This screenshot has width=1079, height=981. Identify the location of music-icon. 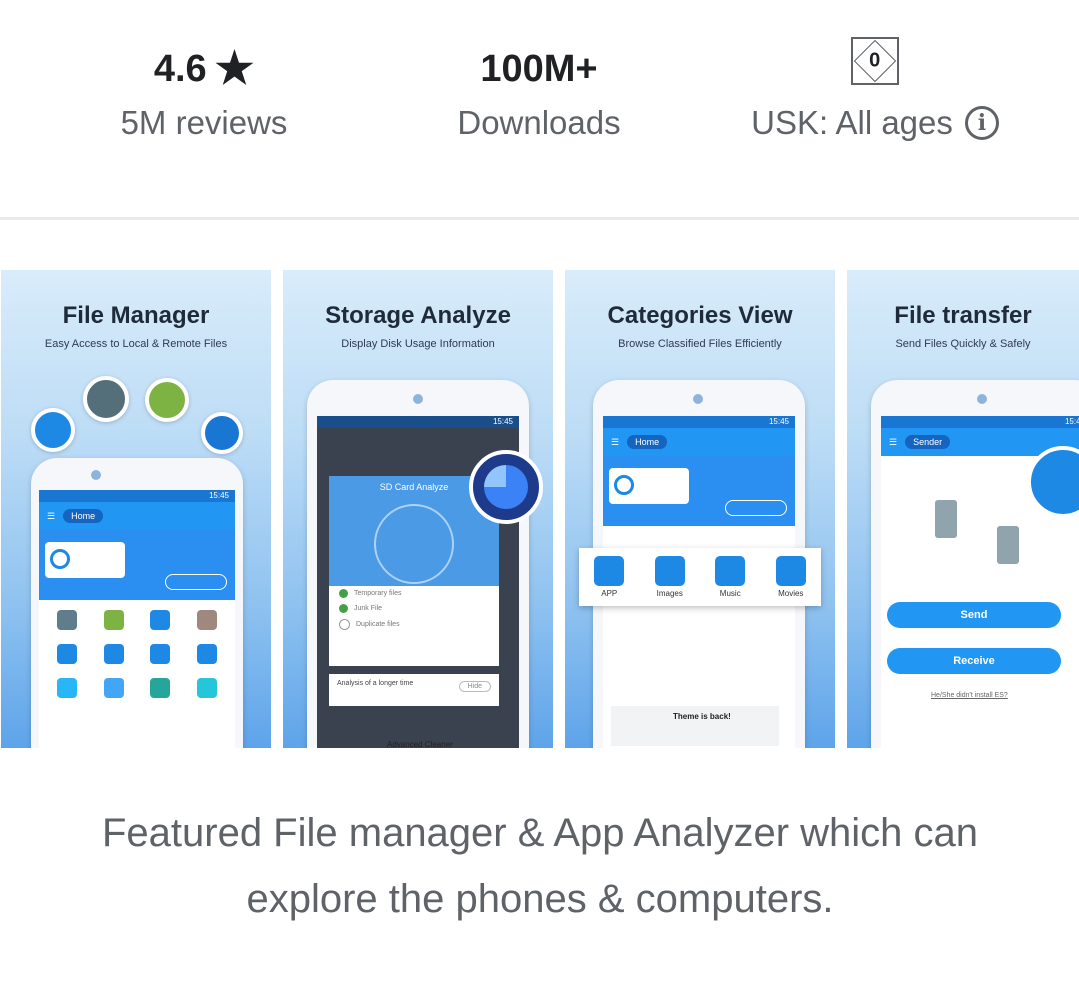
(160, 654).